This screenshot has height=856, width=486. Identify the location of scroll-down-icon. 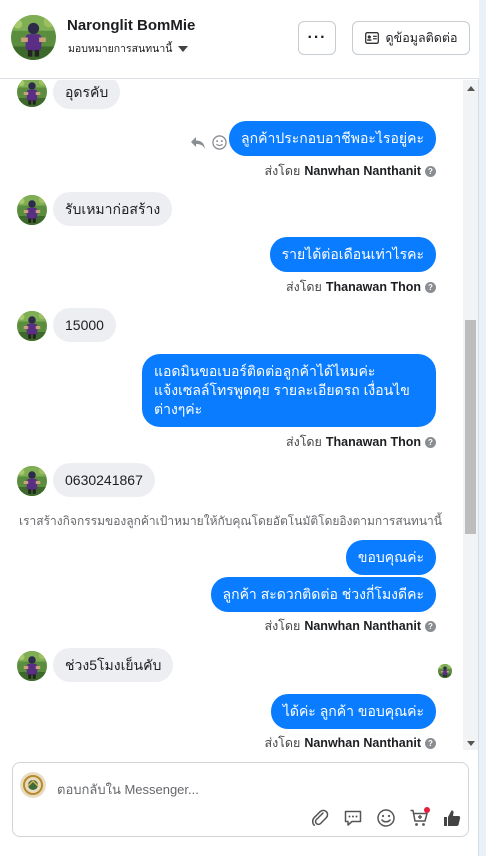
(471, 743).